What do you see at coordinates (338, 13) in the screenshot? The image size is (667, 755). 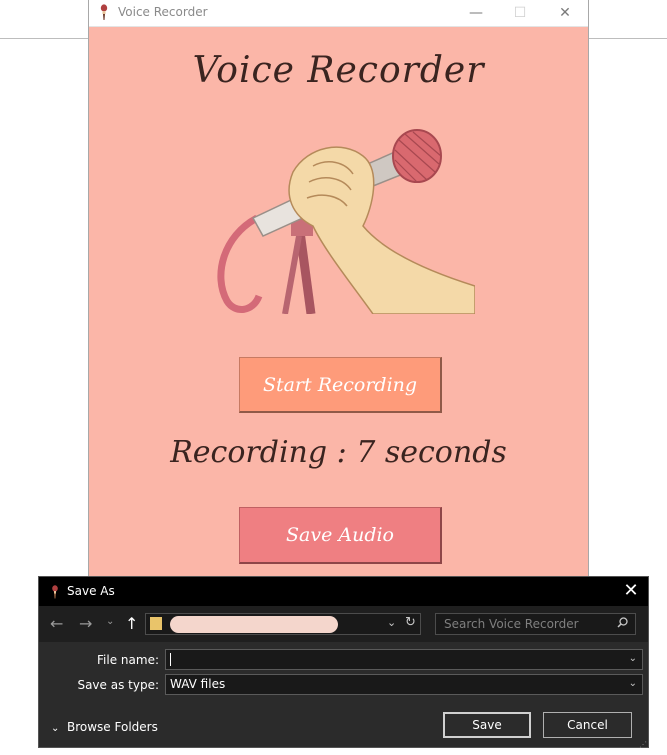 I see `window-titlebar: Voice Recorder — ☐ ✕` at bounding box center [338, 13].